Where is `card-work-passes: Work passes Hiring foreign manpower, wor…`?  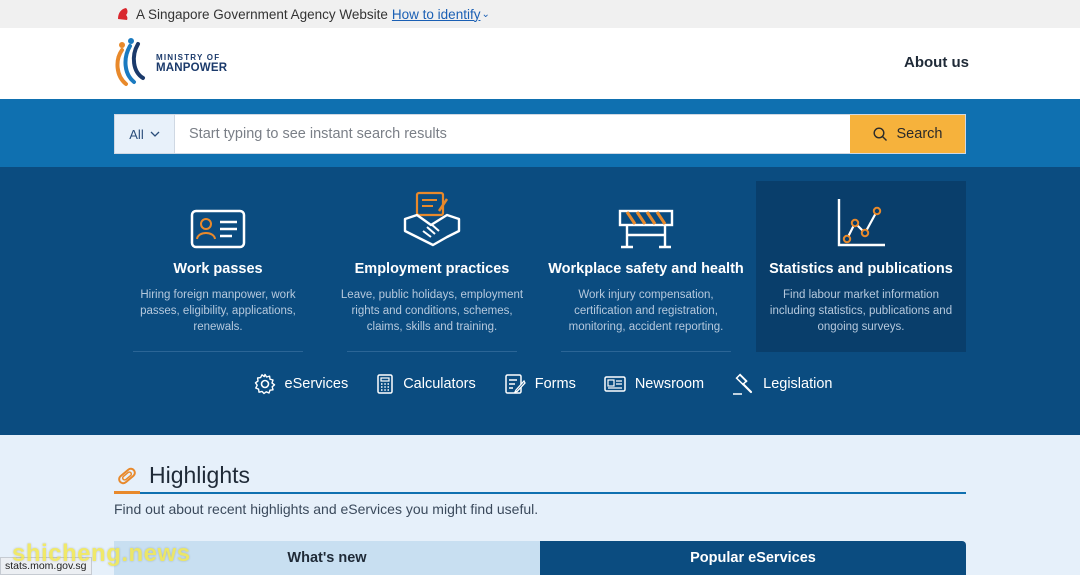 card-work-passes: Work passes Hiring foreign manpower, wor… is located at coordinates (218, 266).